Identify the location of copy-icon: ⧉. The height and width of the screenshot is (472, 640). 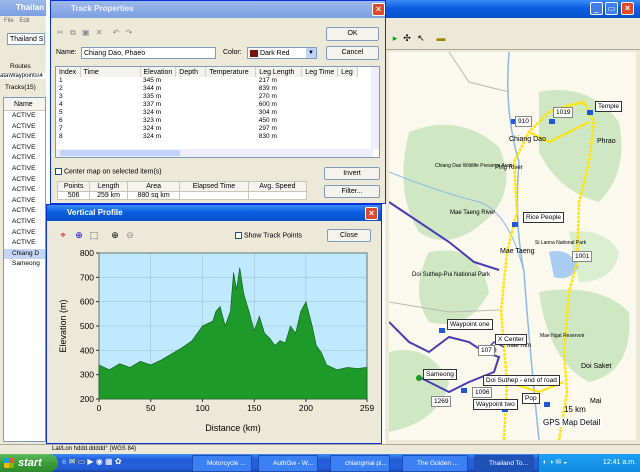
(73, 32).